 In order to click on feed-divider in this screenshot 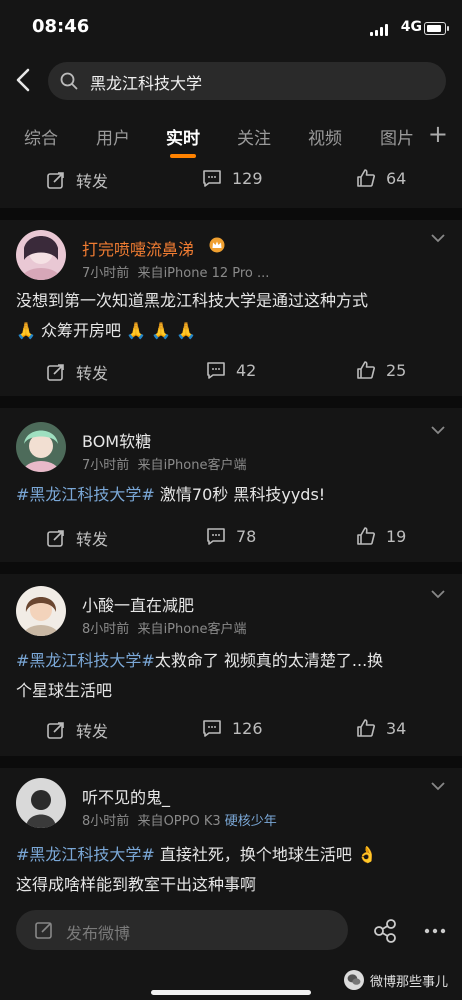, I will do `click(231, 568)`.